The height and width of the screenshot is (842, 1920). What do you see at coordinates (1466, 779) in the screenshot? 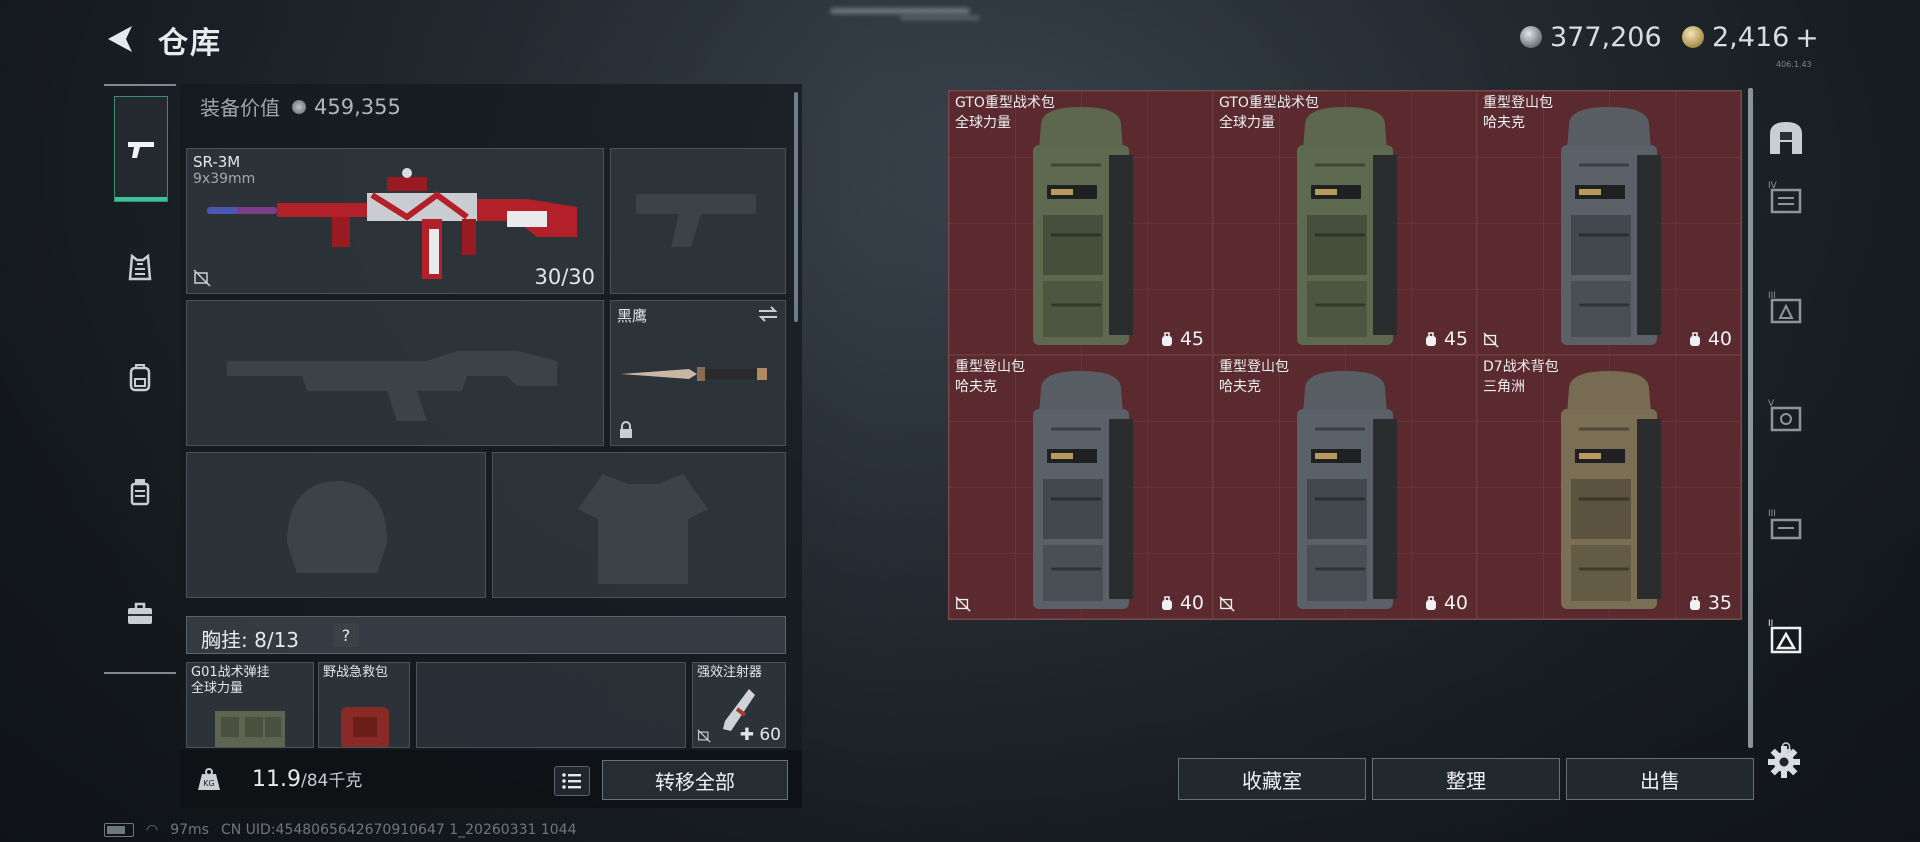
I see `sort-button: 整理` at bounding box center [1466, 779].